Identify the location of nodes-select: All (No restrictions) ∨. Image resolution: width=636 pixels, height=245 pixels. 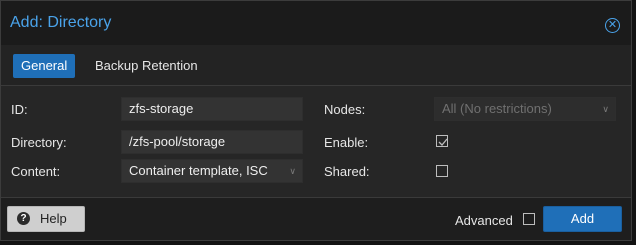
(525, 109).